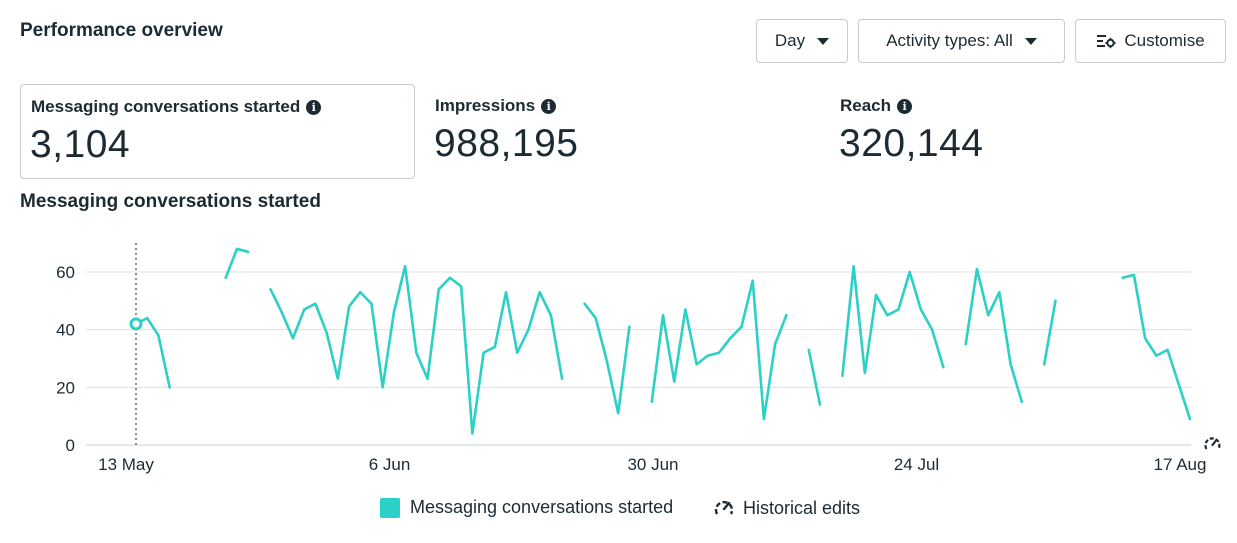  Describe the element at coordinates (126, 464) in the screenshot. I see `x-tick-label: 13 May` at that location.